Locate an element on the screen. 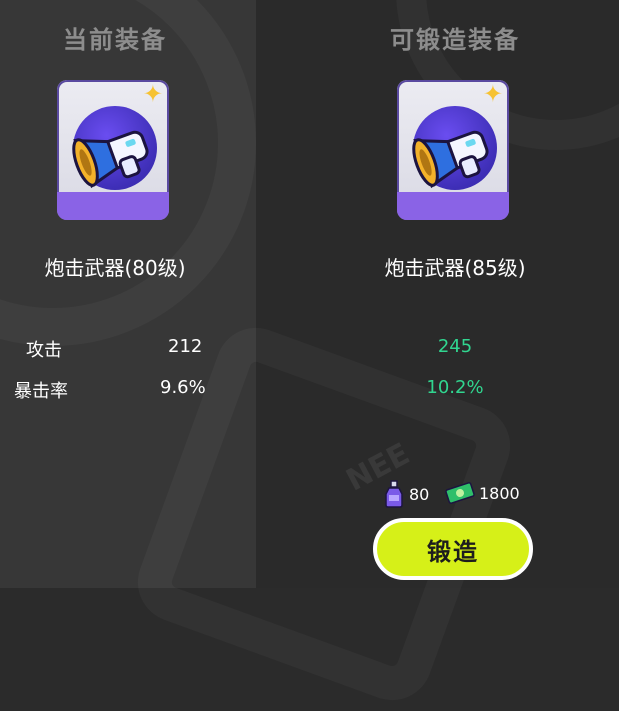 This screenshot has width=619, height=711. stat-value-attack: 212 is located at coordinates (185, 346).